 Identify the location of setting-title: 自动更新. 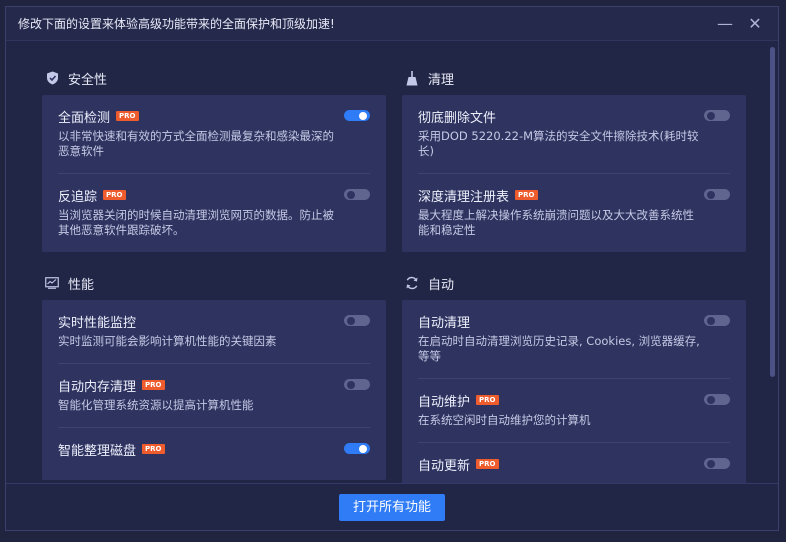
(444, 466).